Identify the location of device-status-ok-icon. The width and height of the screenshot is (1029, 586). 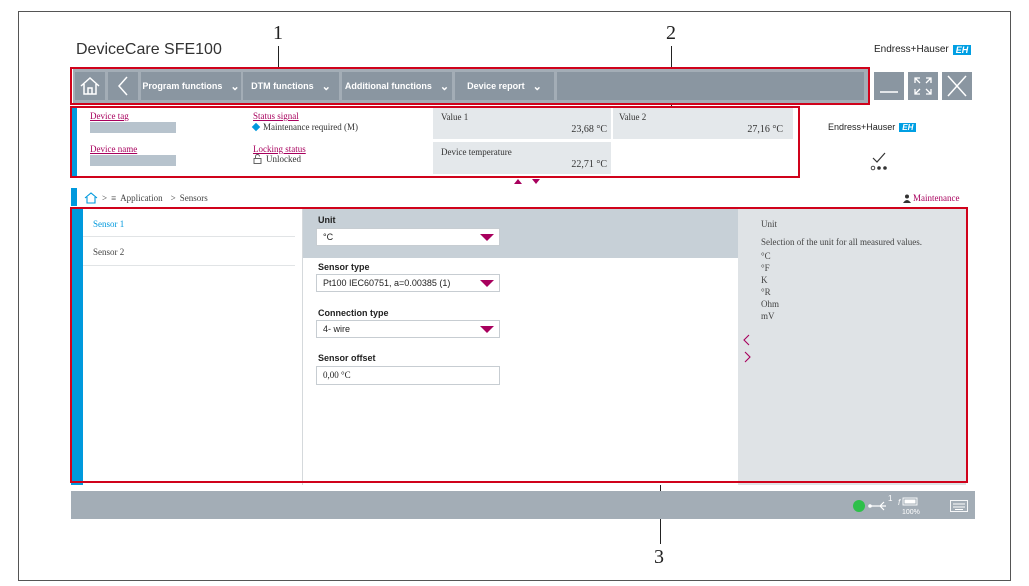
(878, 161).